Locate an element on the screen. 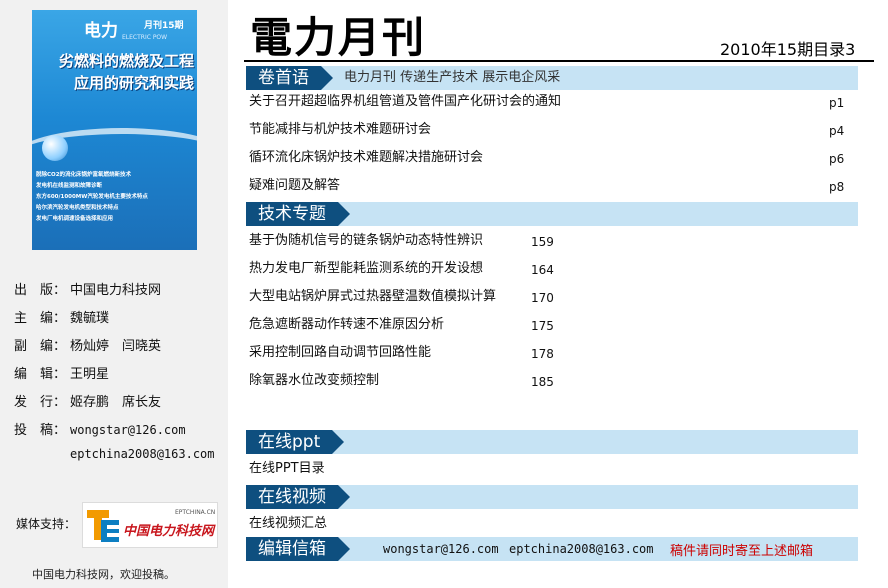 This screenshot has width=888, height=588. section-preface-header: 卷首语 电力月刊 传递生产技术 展示电企风采 is located at coordinates (552, 78).